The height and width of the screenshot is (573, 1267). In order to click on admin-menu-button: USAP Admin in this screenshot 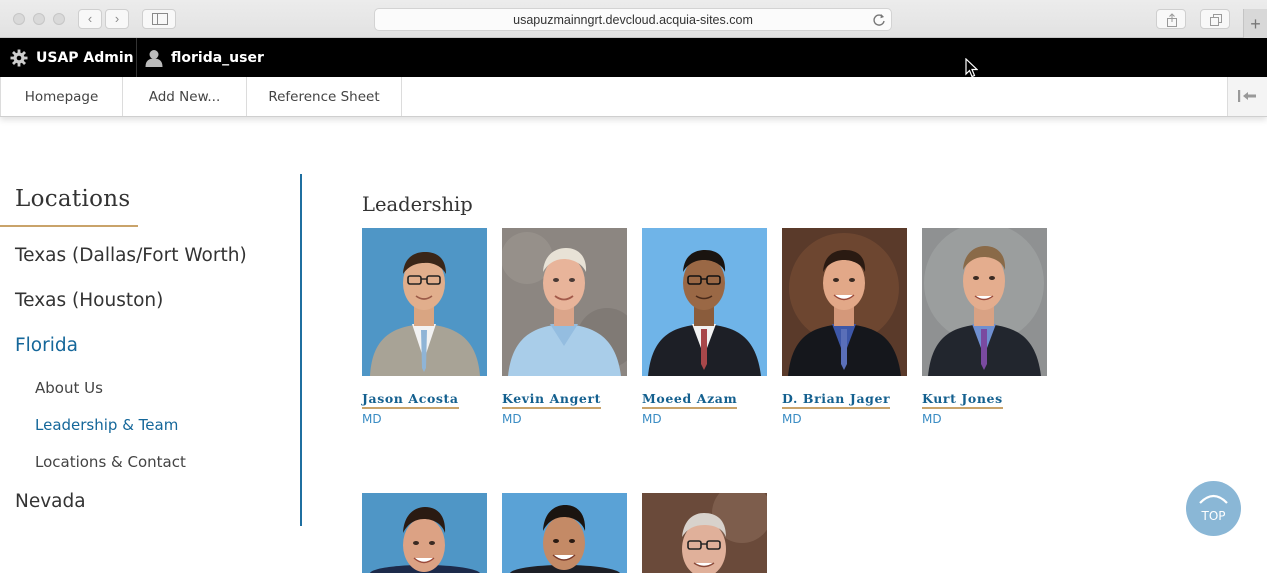, I will do `click(72, 57)`.